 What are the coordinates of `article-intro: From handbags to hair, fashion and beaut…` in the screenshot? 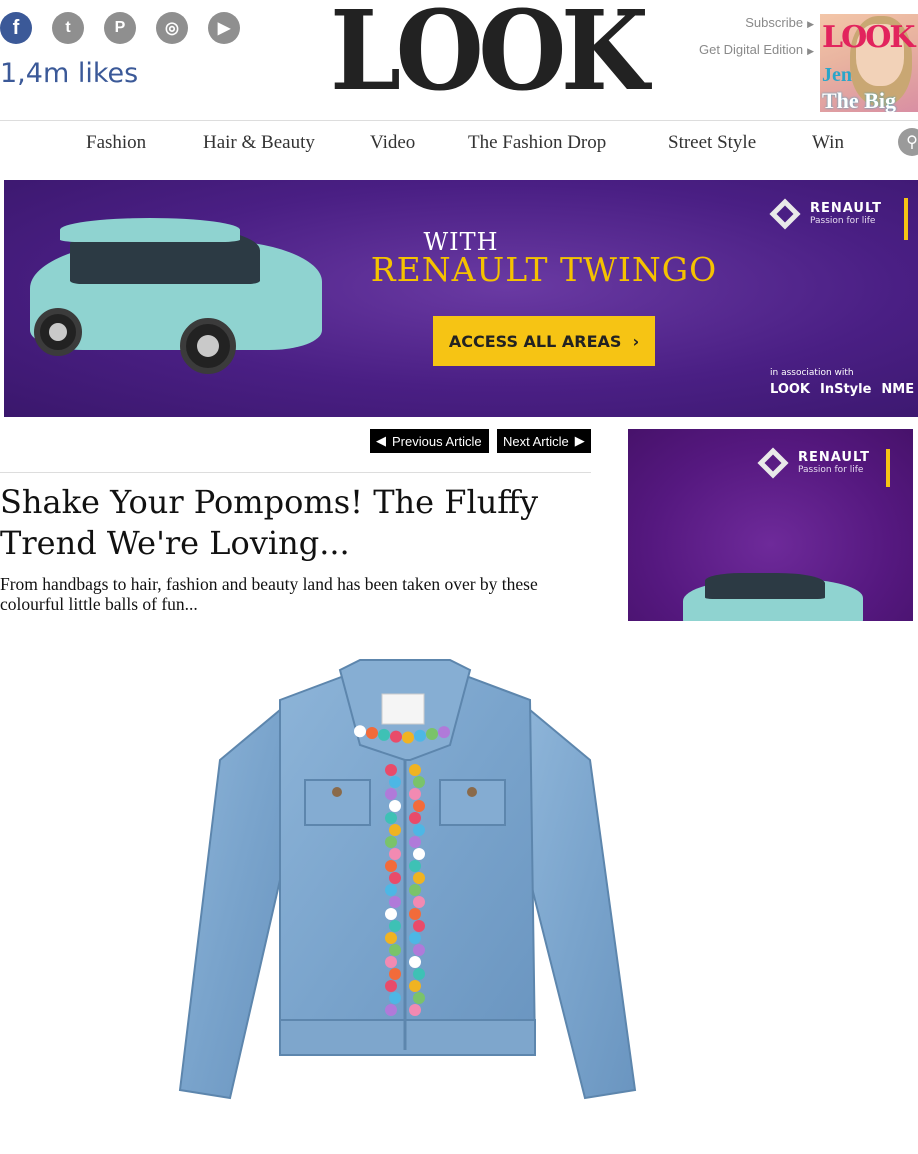 It's located at (269, 594).